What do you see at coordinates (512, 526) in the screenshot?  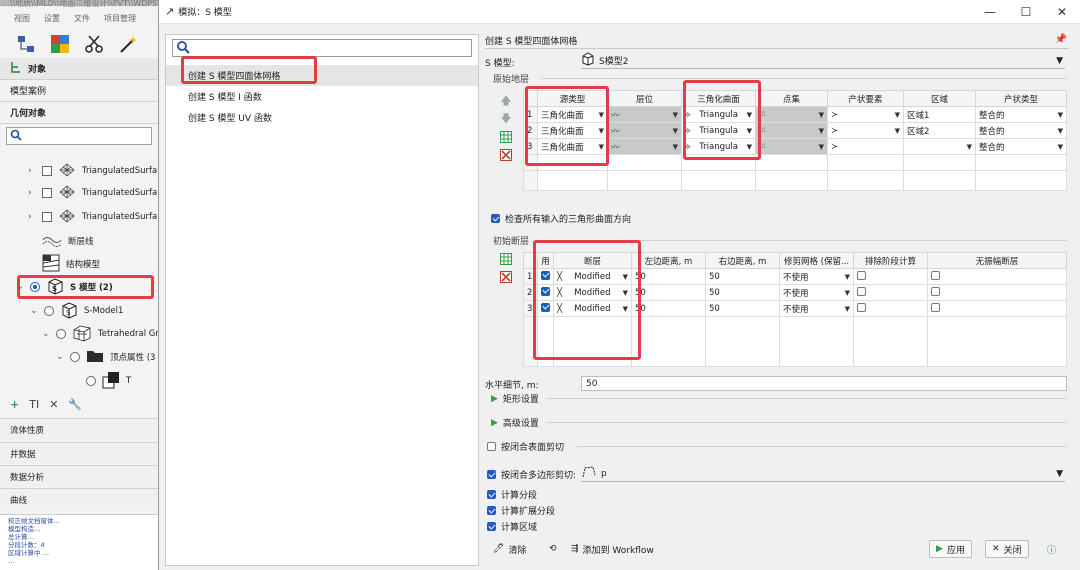 I see `calc-zones-row: 计算区域` at bounding box center [512, 526].